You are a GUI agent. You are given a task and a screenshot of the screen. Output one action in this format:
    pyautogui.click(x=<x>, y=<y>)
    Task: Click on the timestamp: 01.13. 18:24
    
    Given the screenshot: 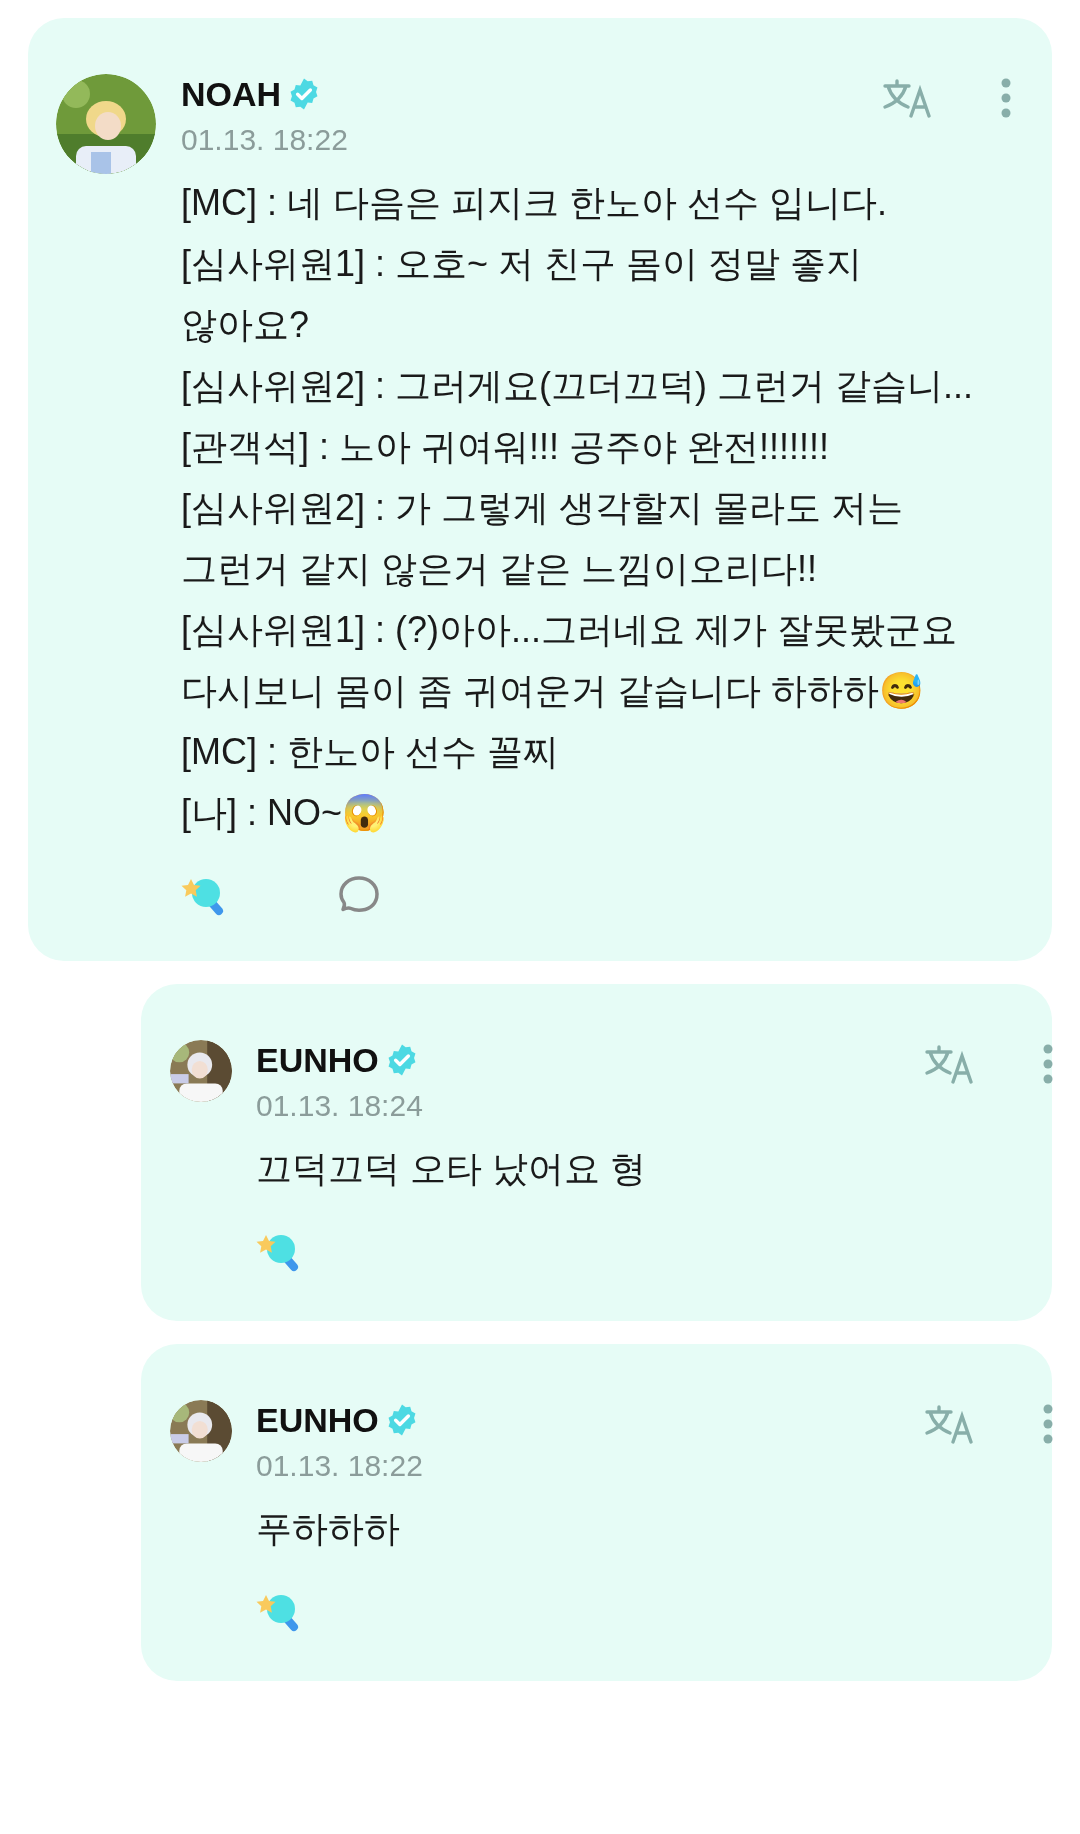 What is the action you would take?
    pyautogui.click(x=340, y=1106)
    